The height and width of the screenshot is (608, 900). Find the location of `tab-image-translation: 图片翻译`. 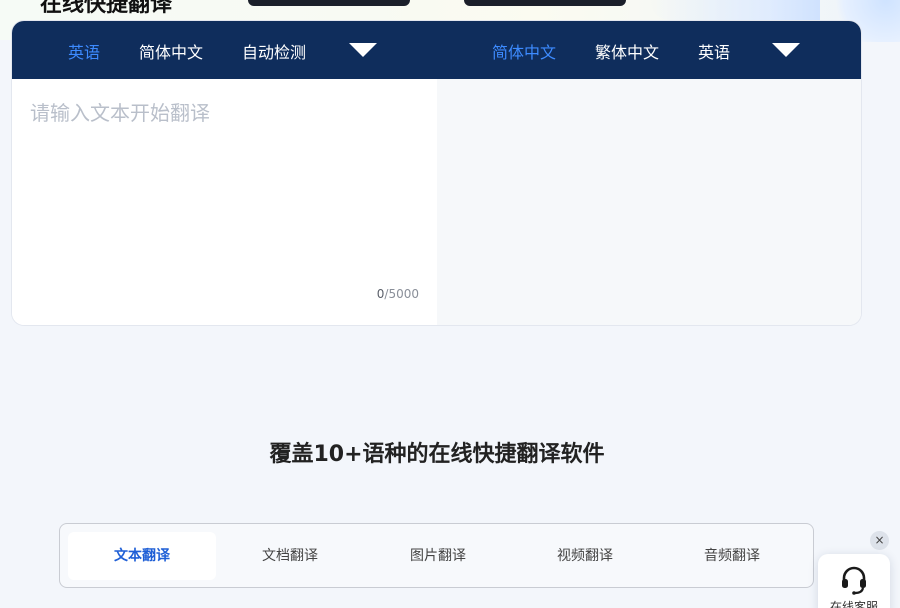

tab-image-translation: 图片翻译 is located at coordinates (438, 556).